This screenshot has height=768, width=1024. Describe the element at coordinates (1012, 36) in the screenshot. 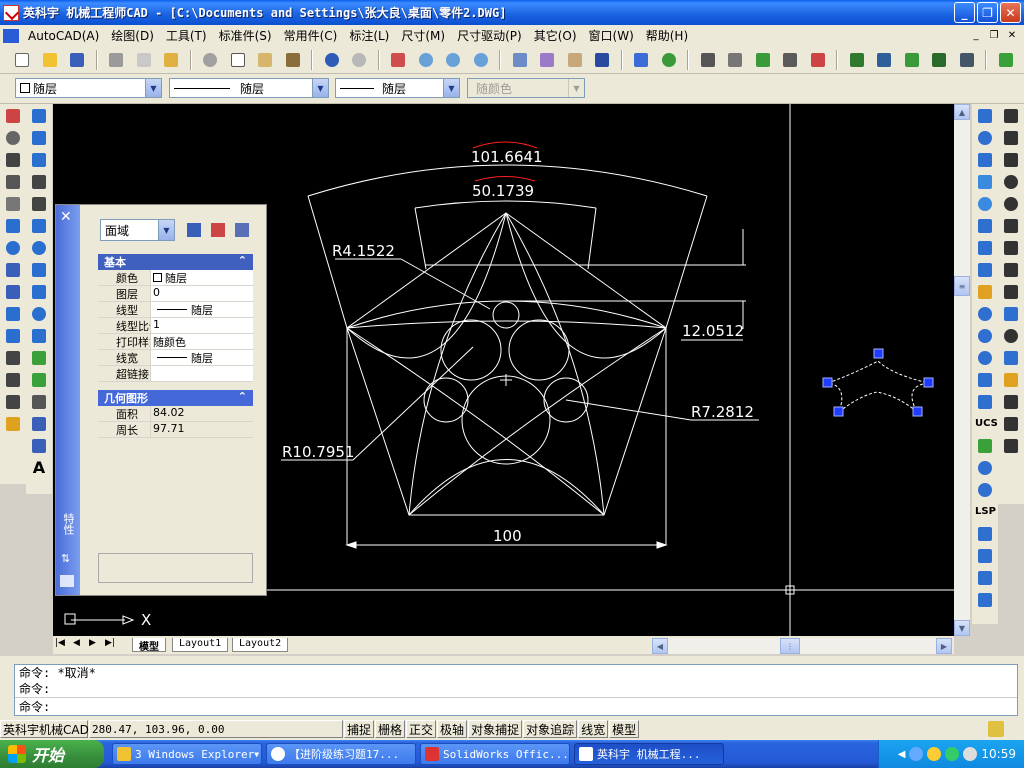

I see `doc-close-button: ✕` at that location.